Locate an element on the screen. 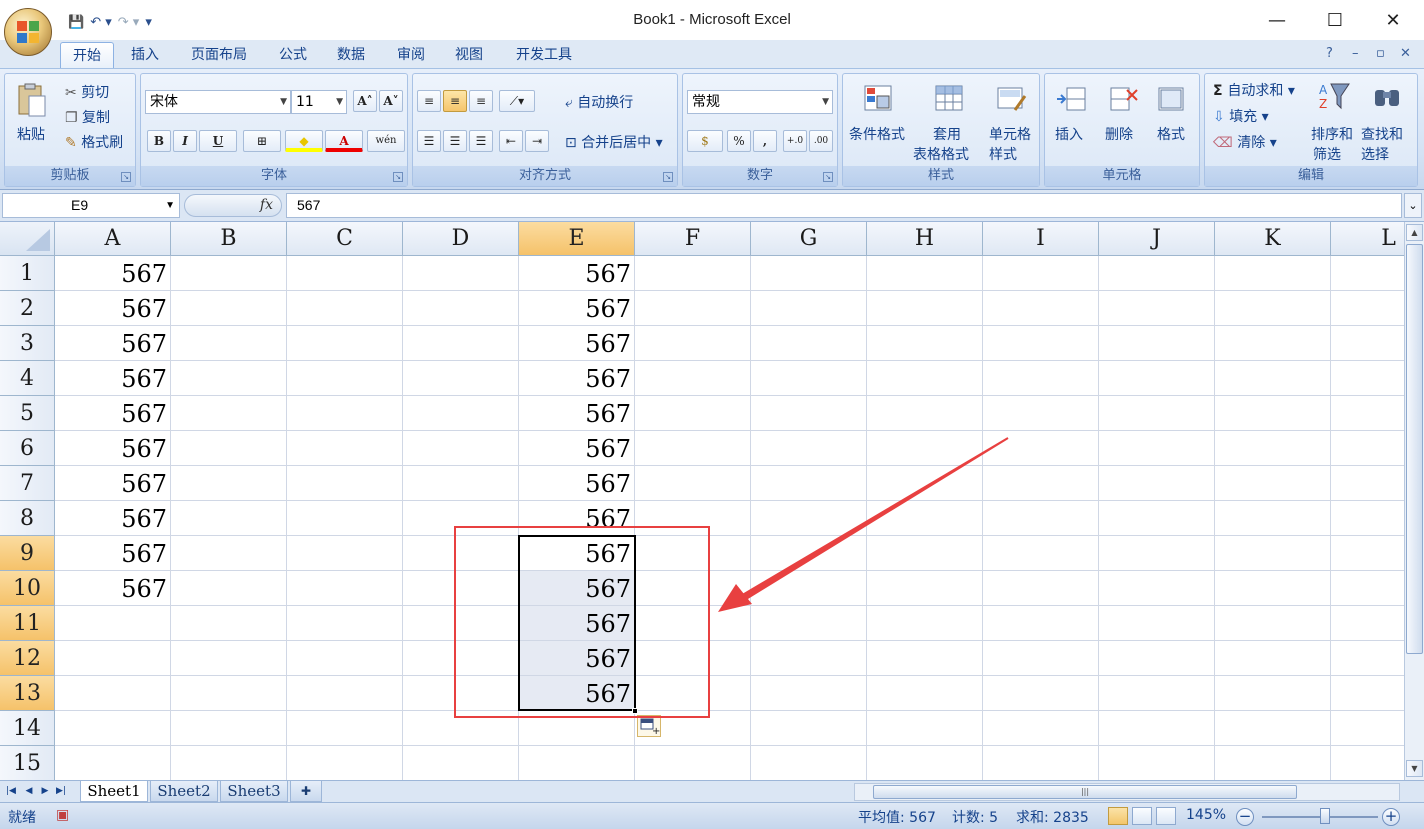 The image size is (1424, 829). sheet-tab-3: Sheet3 is located at coordinates (254, 791).